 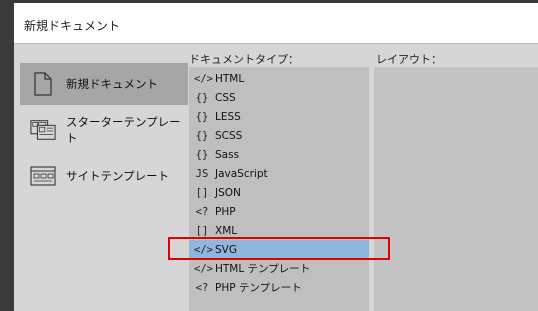 I want to click on document-type-css: {} CSS, so click(x=279, y=97).